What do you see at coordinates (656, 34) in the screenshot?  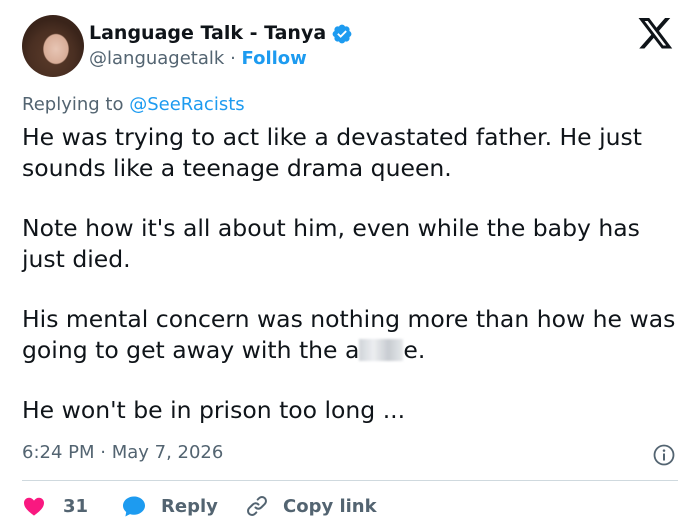 I see `x-logo-icon` at bounding box center [656, 34].